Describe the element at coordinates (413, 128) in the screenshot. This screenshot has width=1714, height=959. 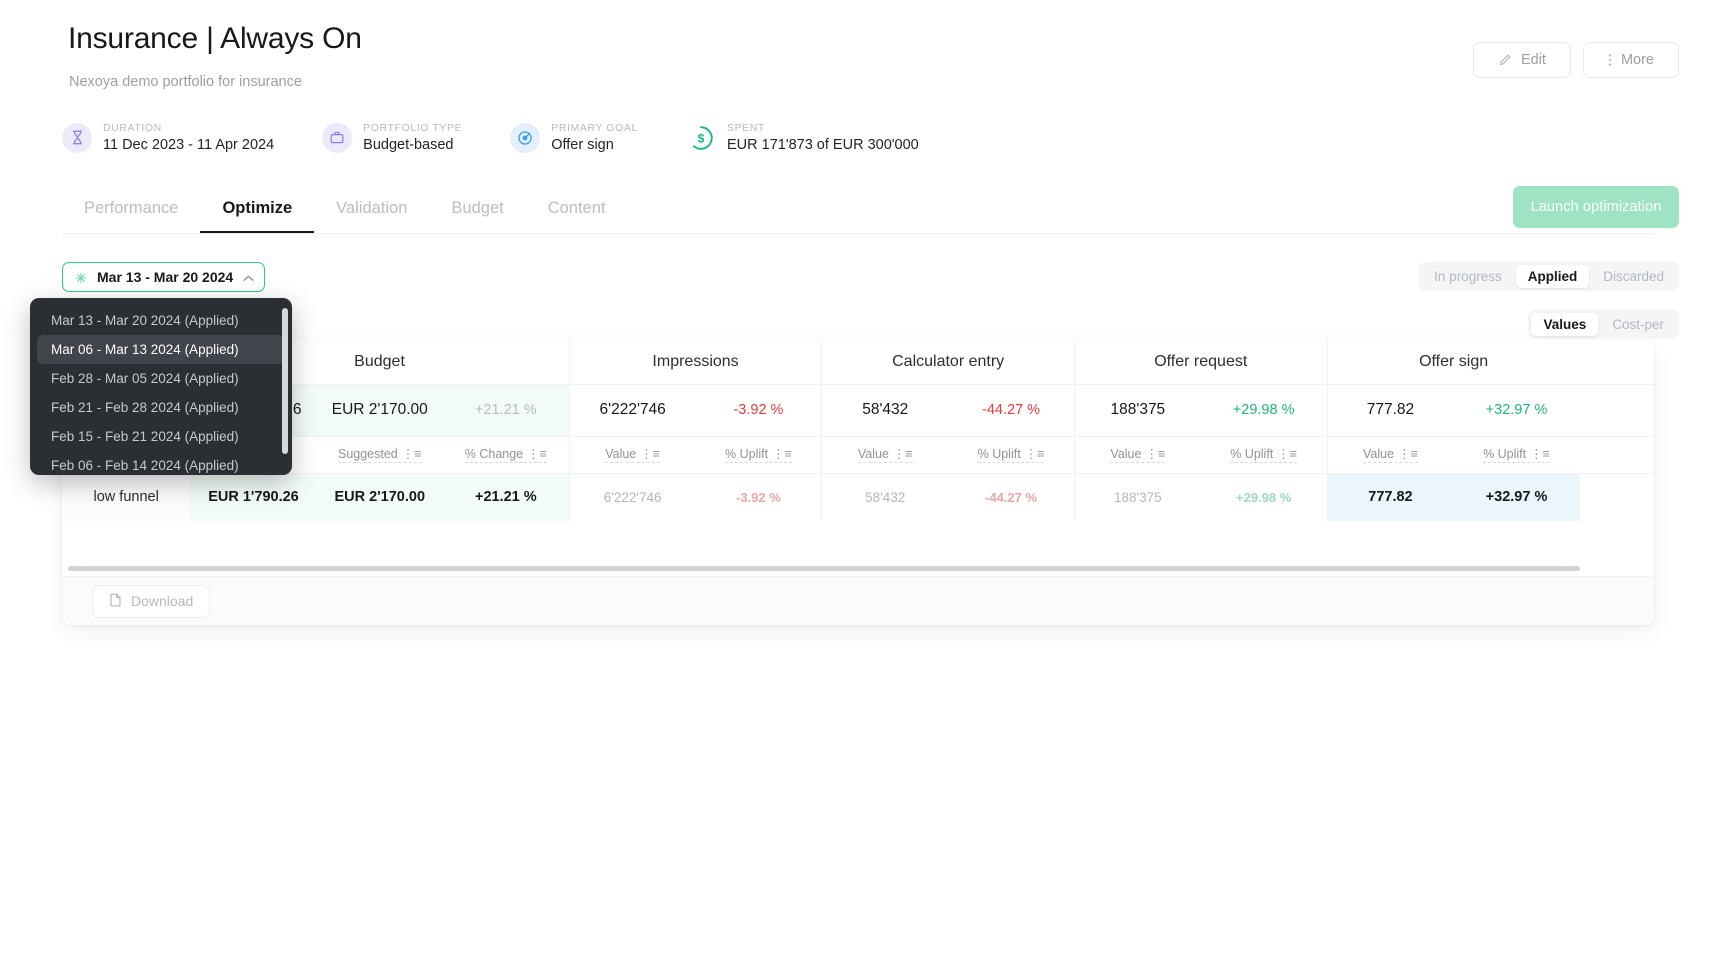
I see `meta-portfolio-type-label: PORTFOLIO TYPE` at that location.